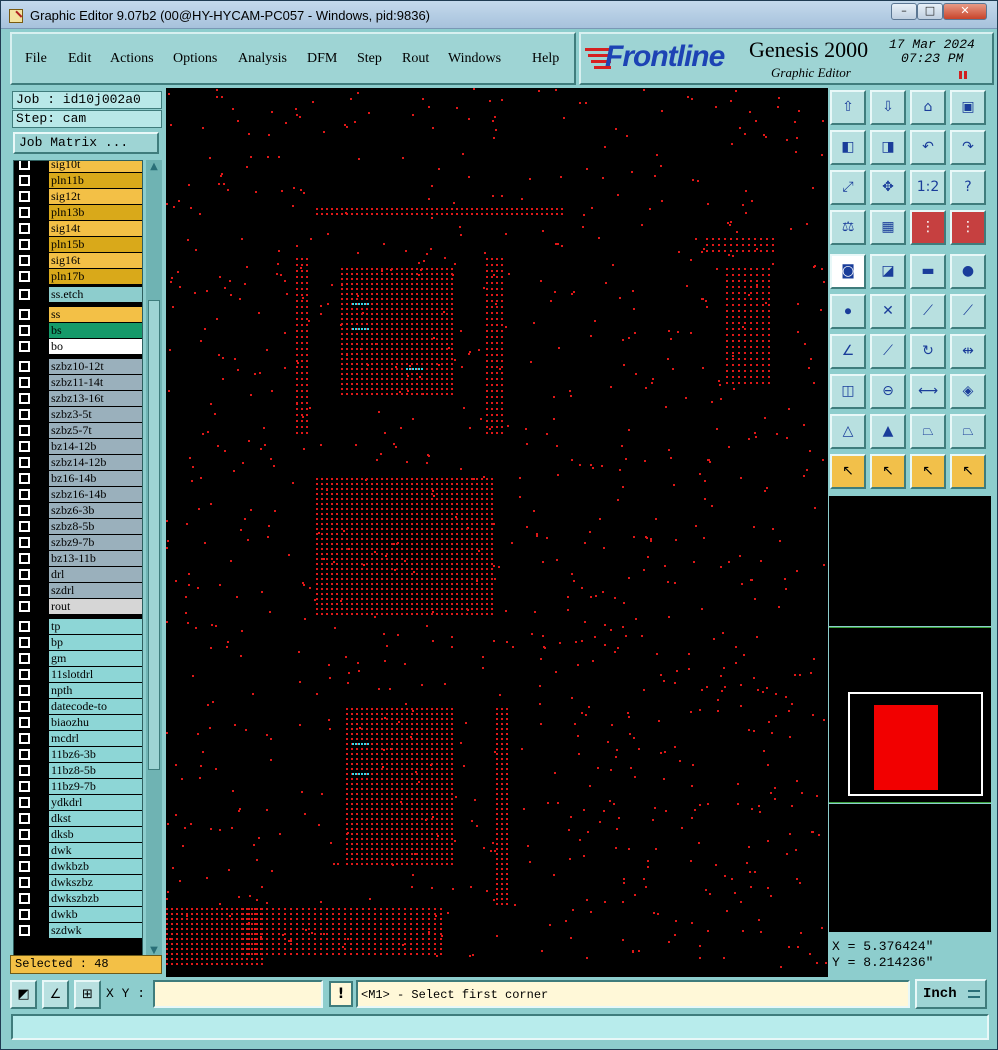 The height and width of the screenshot is (1050, 998). What do you see at coordinates (78, 446) in the screenshot?
I see `layer-row: bz14-12b` at bounding box center [78, 446].